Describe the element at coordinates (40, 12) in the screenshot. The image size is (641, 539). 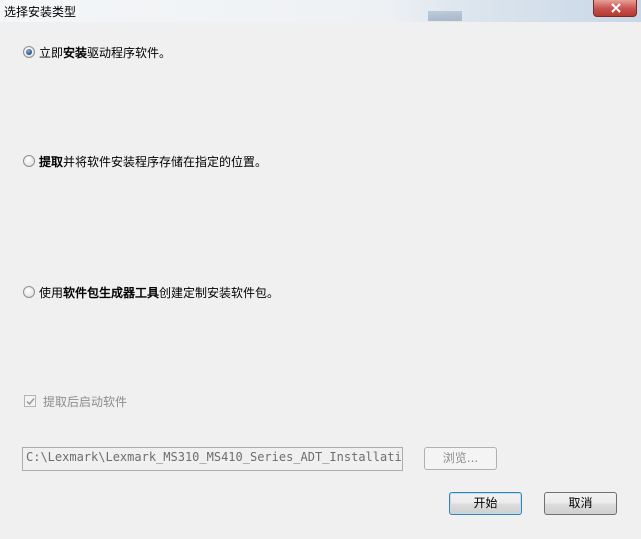
I see `window-title: 选择安装类型` at that location.